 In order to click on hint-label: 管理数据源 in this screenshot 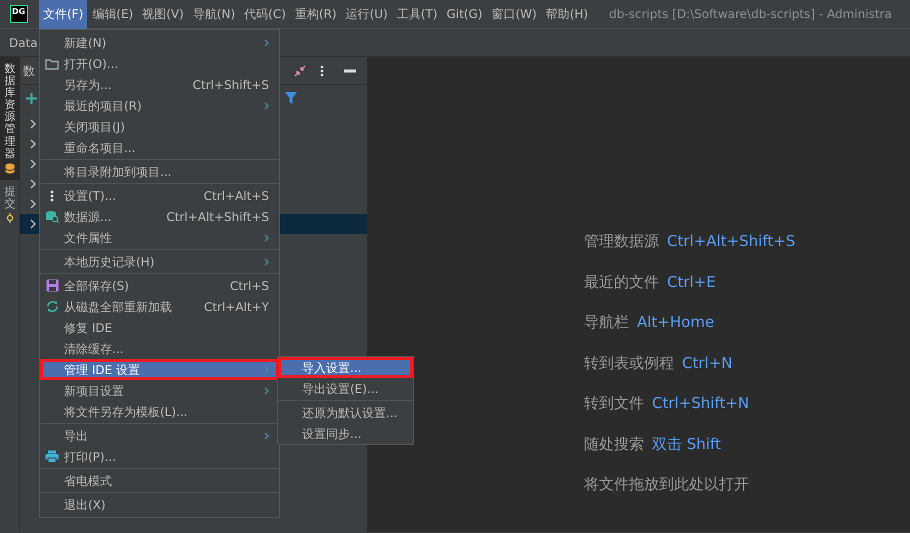, I will do `click(621, 241)`.